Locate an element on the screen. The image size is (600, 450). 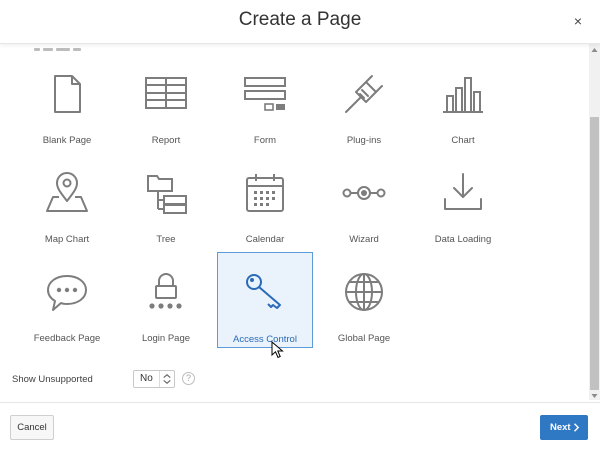
chart-icon is located at coordinates (463, 95).